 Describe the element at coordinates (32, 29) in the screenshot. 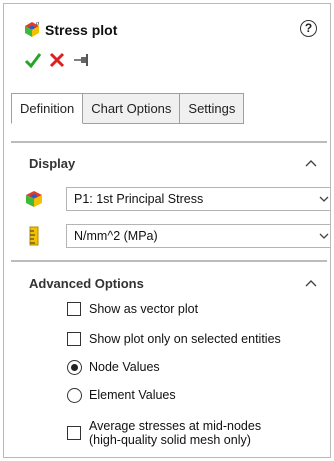

I see `stress-plot-icon: σ` at that location.